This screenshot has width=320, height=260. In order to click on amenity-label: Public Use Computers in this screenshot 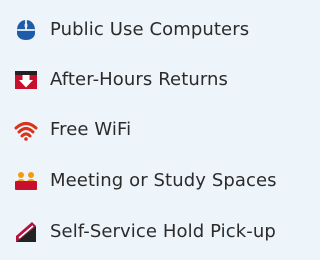, I will do `click(150, 29)`.